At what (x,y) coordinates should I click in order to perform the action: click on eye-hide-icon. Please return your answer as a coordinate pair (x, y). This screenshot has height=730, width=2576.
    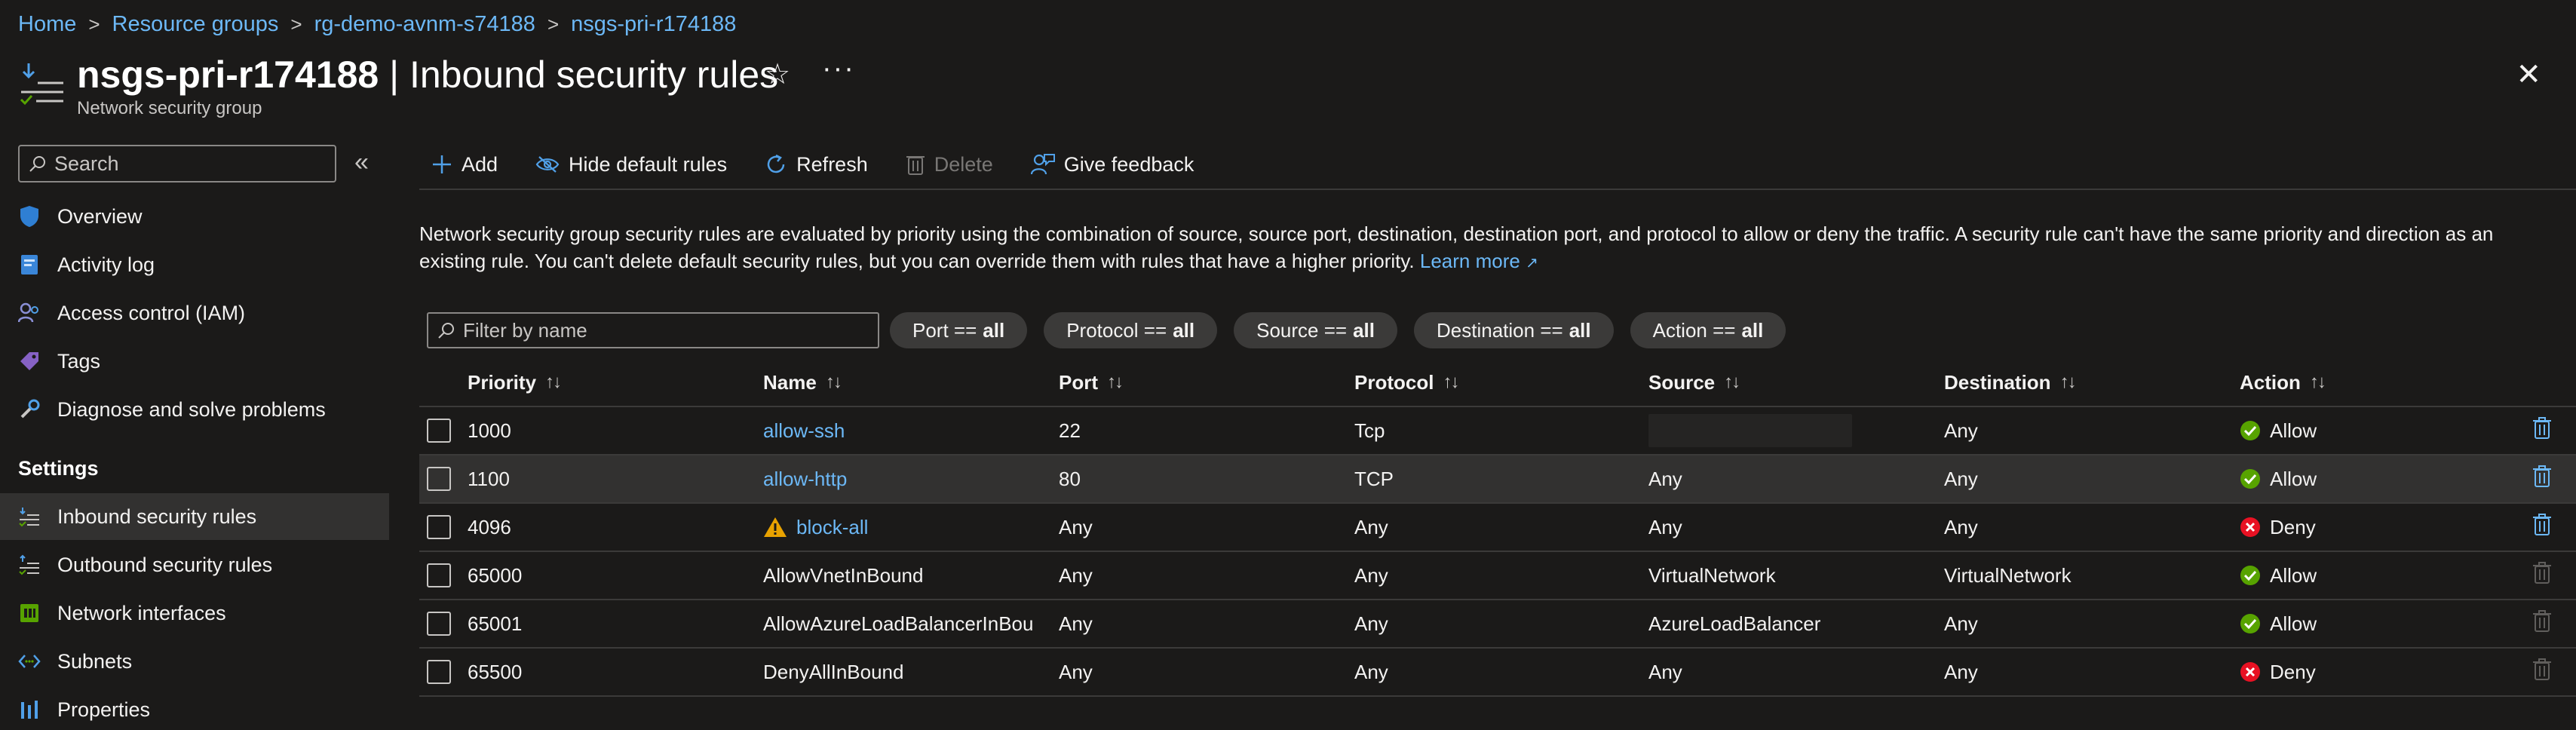
    Looking at the image, I should click on (547, 164).